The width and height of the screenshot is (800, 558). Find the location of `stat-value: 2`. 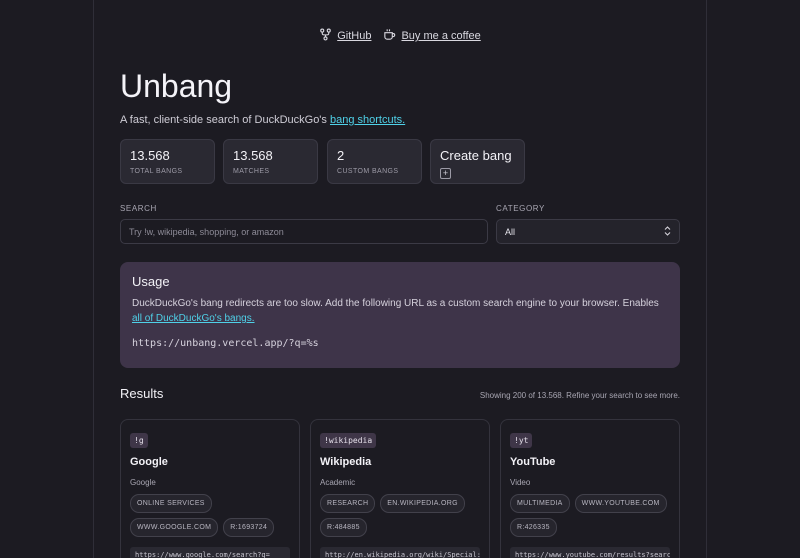

stat-value: 2 is located at coordinates (341, 155).